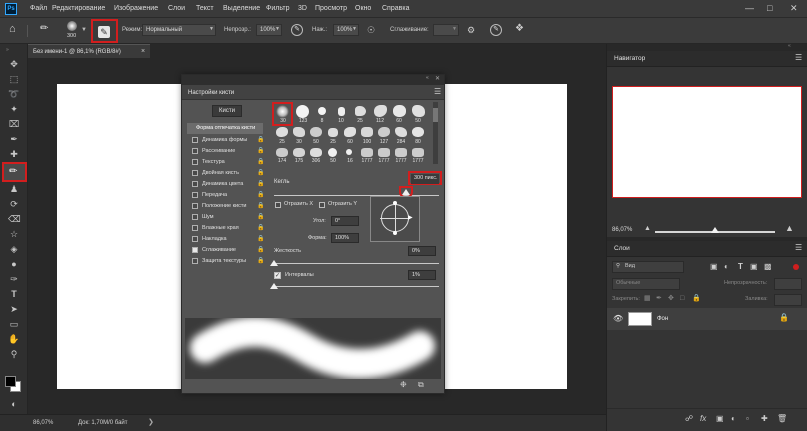 The height and width of the screenshot is (431, 807). Describe the element at coordinates (227, 152) in the screenshot. I see `sidebar-item-scattering: Рассеивание 🔒` at that location.